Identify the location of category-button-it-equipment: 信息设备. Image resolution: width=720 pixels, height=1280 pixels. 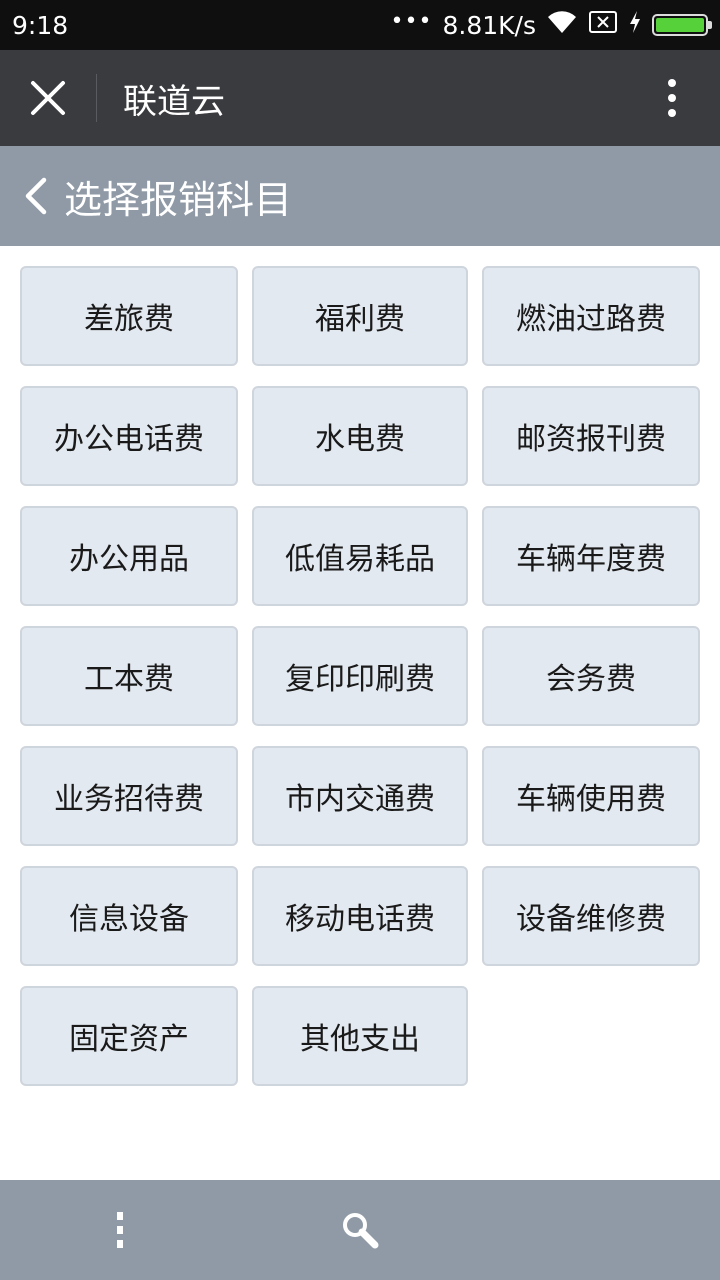
(129, 916).